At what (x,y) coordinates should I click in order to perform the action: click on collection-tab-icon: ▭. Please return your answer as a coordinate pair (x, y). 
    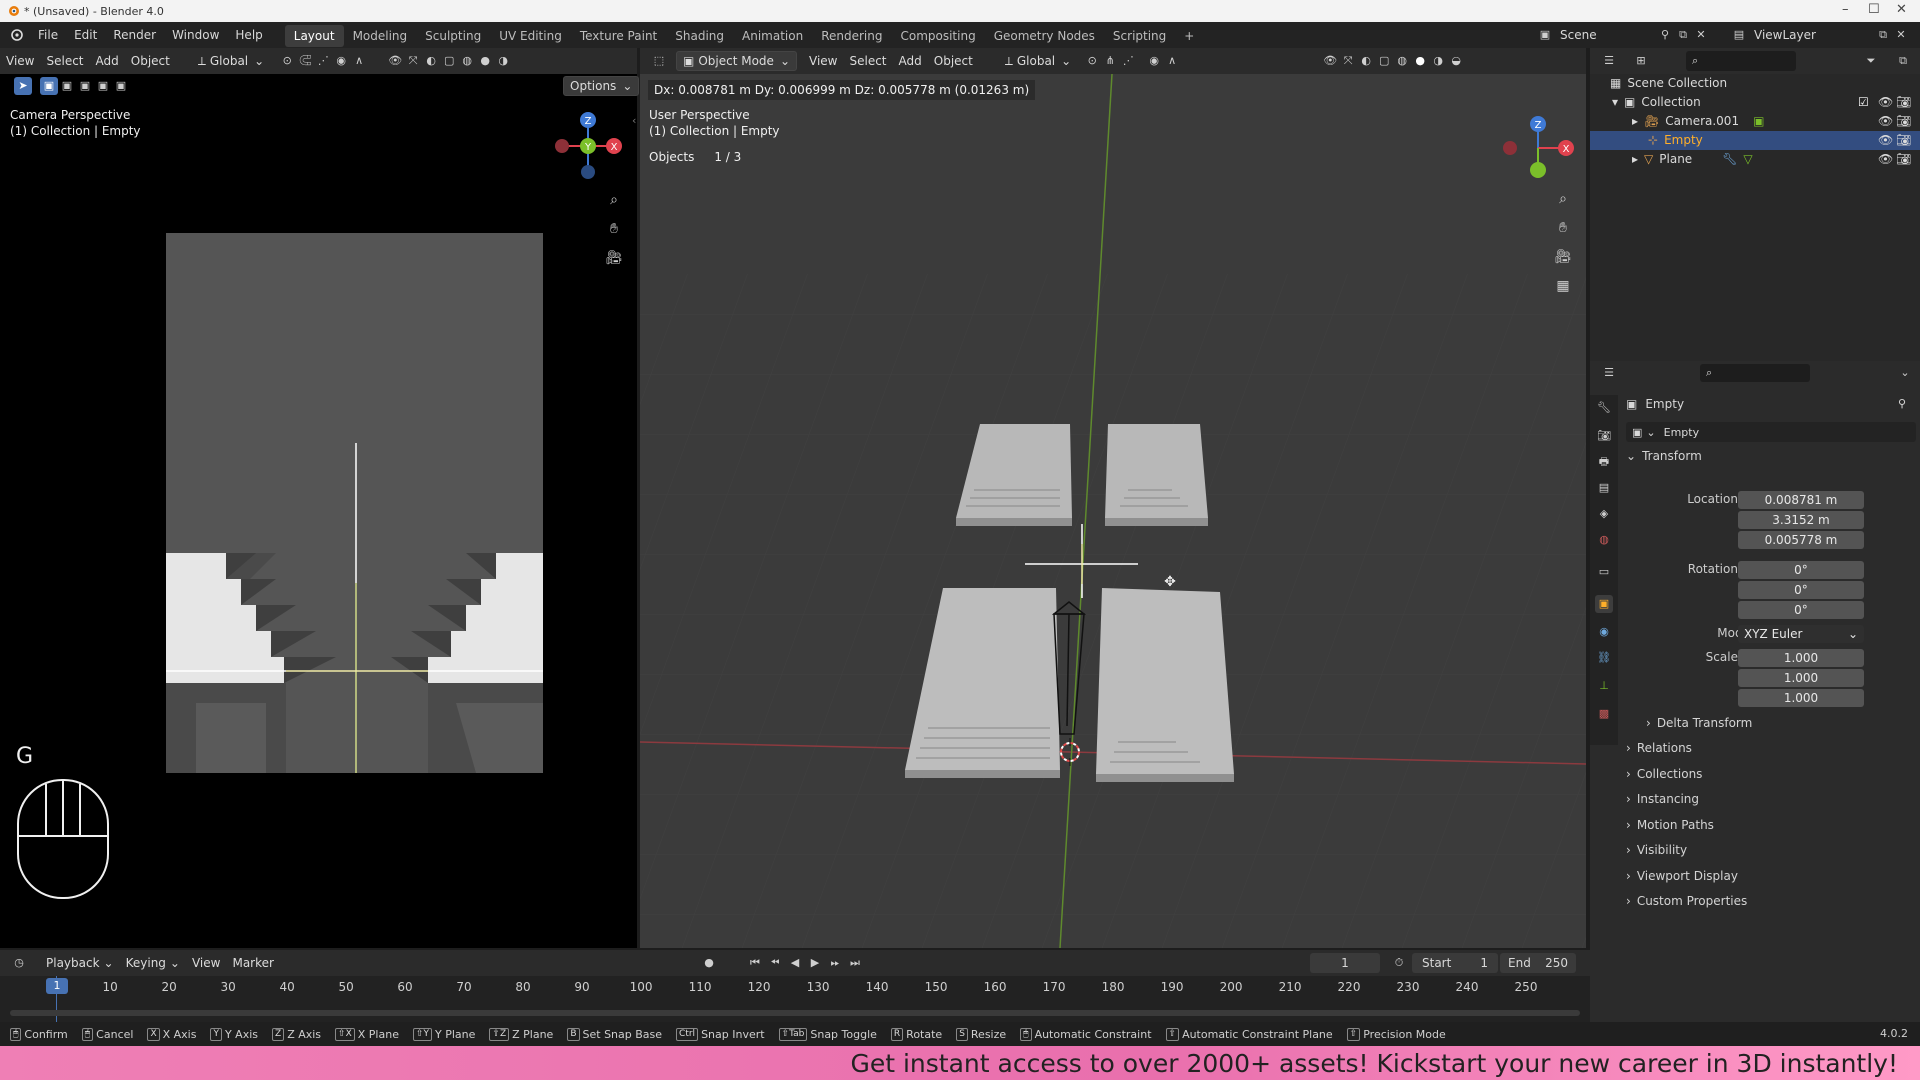
    Looking at the image, I should click on (1604, 572).